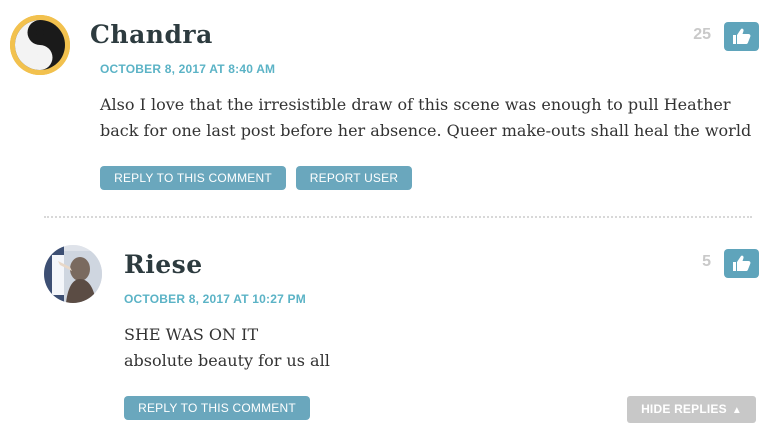 The width and height of the screenshot is (772, 437). What do you see at coordinates (215, 299) in the screenshot?
I see `comment-date: OCTOBER 8, 2017 AT 10:27 PM` at bounding box center [215, 299].